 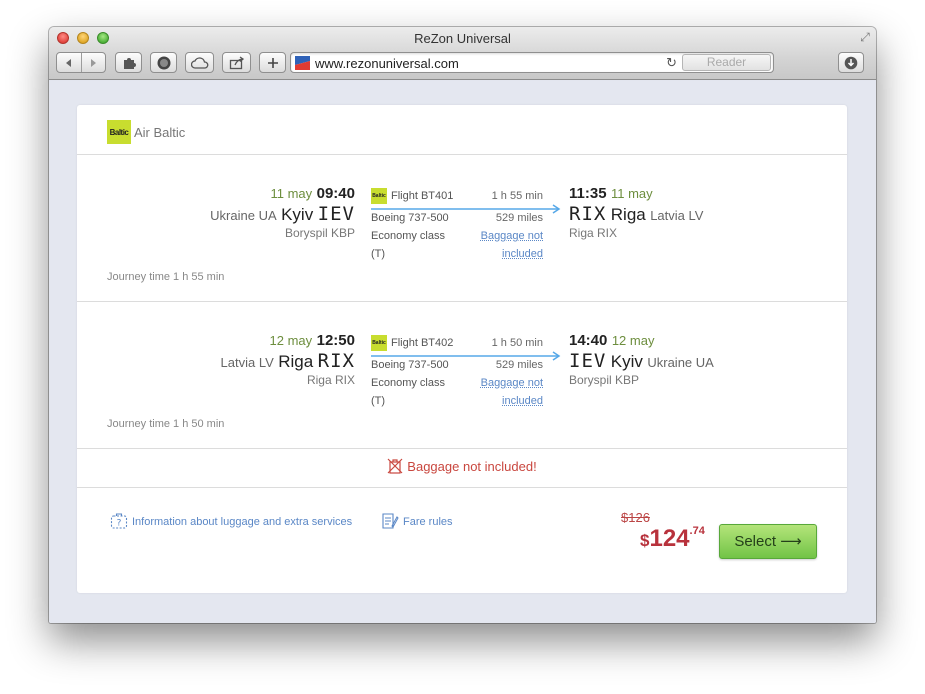 What do you see at coordinates (160, 132) in the screenshot?
I see `airline-name: Air Baltic` at bounding box center [160, 132].